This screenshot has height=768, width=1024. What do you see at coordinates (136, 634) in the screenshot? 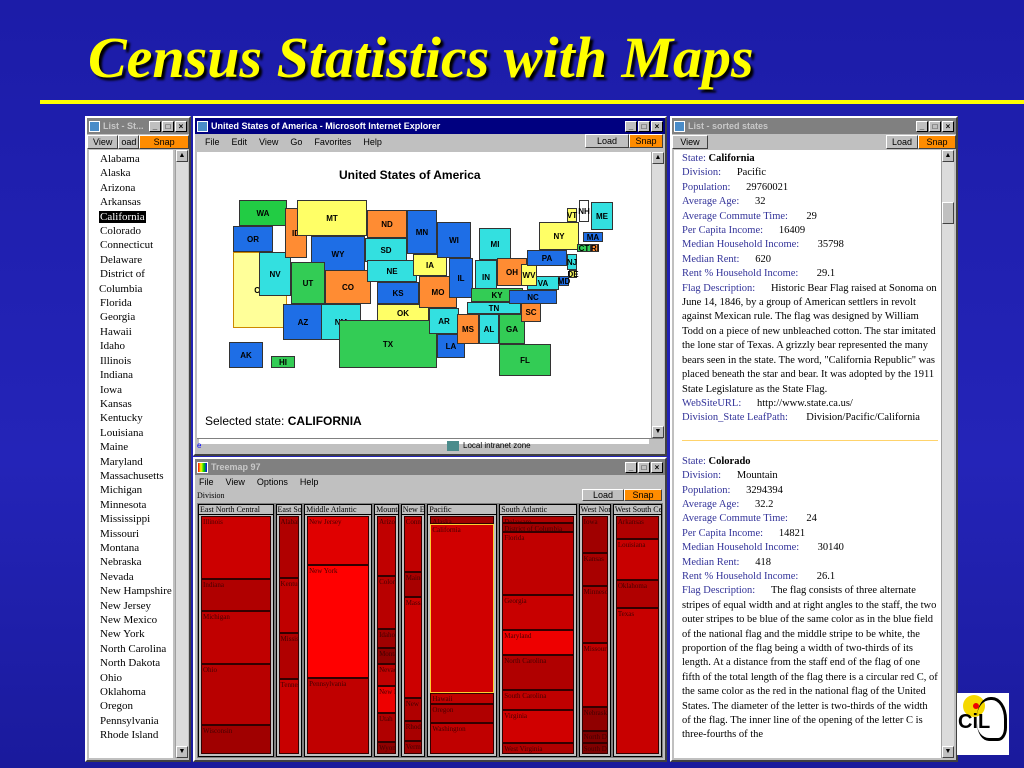
I see `state-list-item: New York` at bounding box center [136, 634].